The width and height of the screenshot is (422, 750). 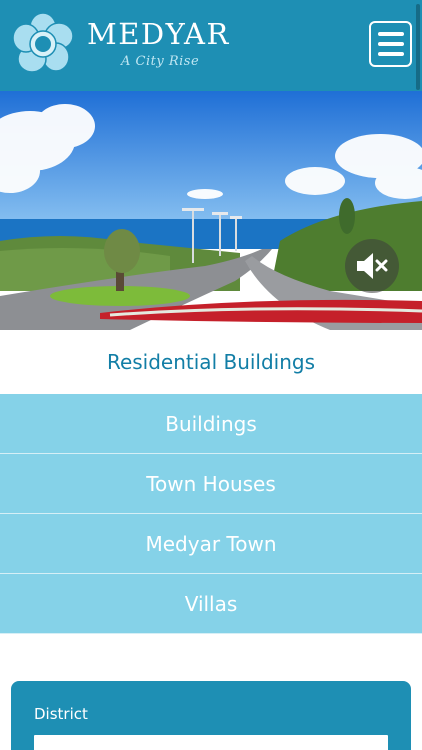 I want to click on brand-tagline: A City Rise, so click(x=160, y=61).